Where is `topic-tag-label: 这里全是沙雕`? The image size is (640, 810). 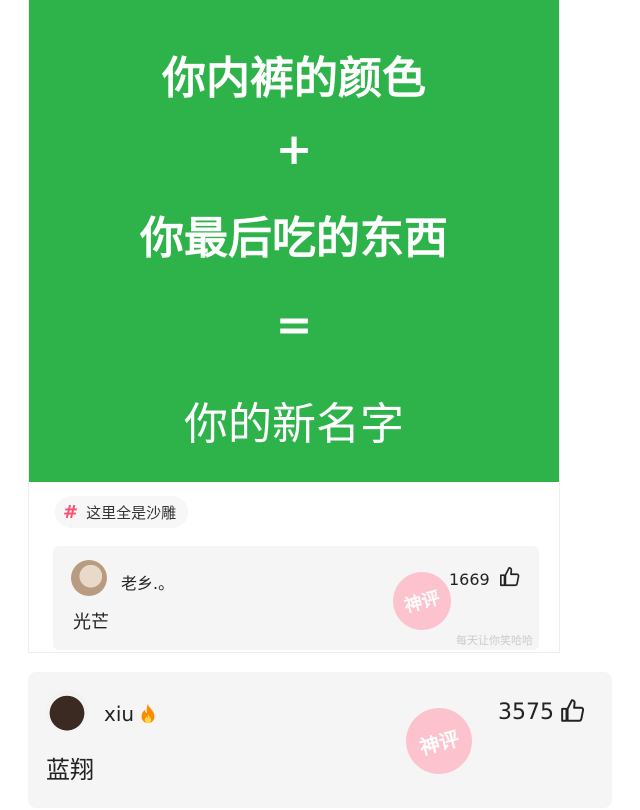 topic-tag-label: 这里全是沙雕 is located at coordinates (131, 512).